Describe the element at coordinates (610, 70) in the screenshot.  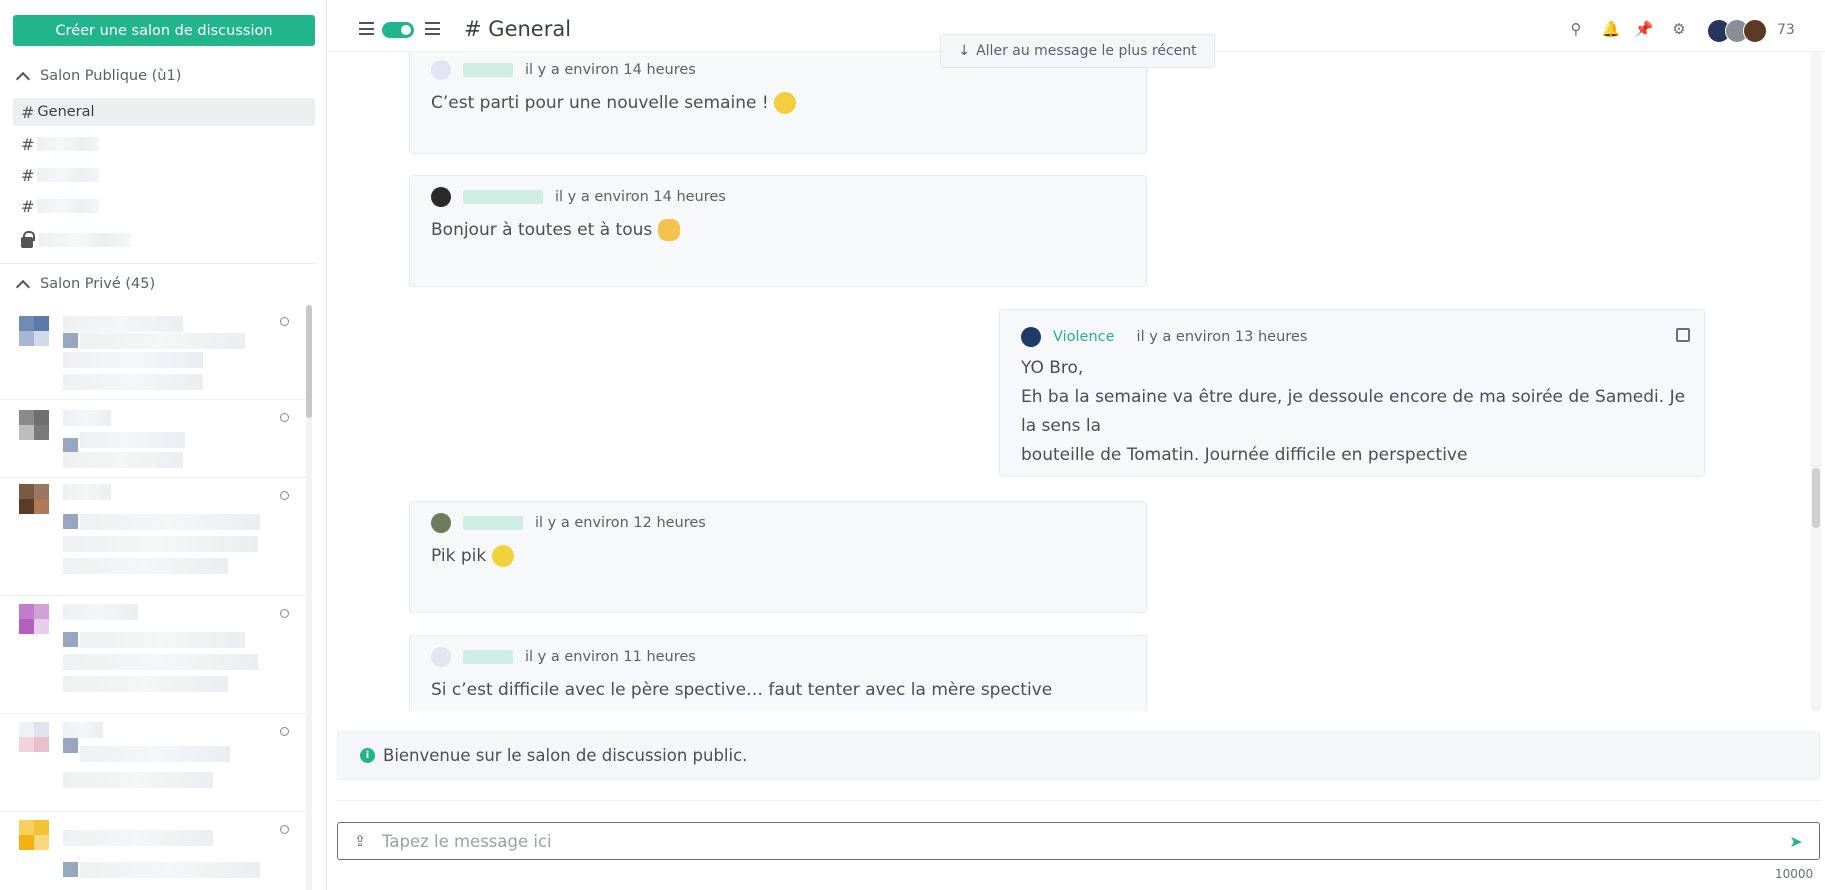
I see `message-time: il y a environ 14 heures` at that location.